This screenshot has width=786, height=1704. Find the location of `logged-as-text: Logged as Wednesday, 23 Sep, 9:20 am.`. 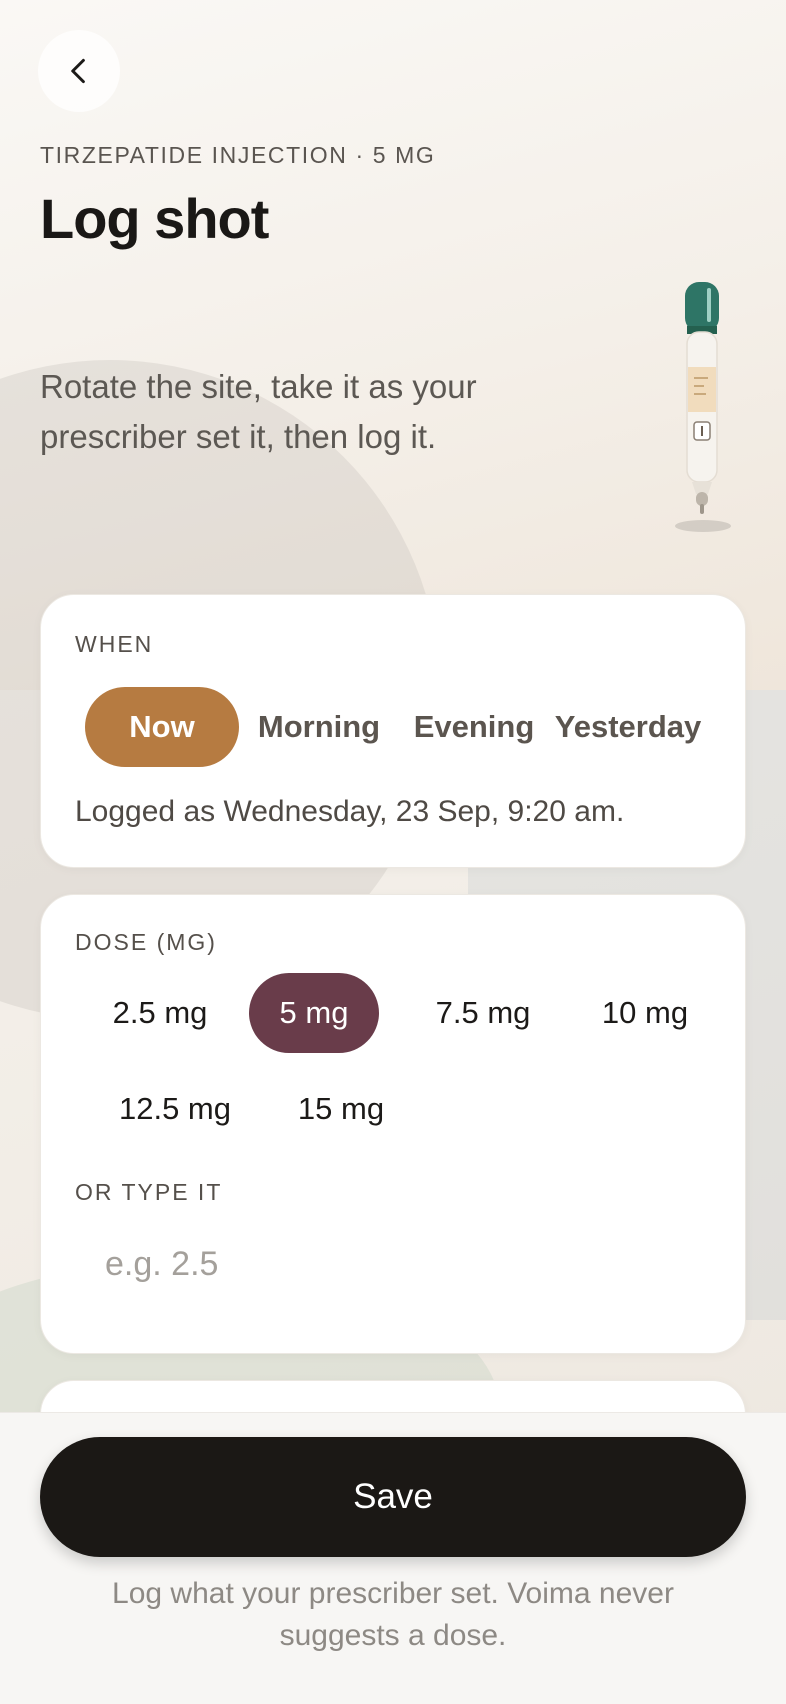

logged-as-text: Logged as Wednesday, 23 Sep, 9:20 am. is located at coordinates (350, 811).